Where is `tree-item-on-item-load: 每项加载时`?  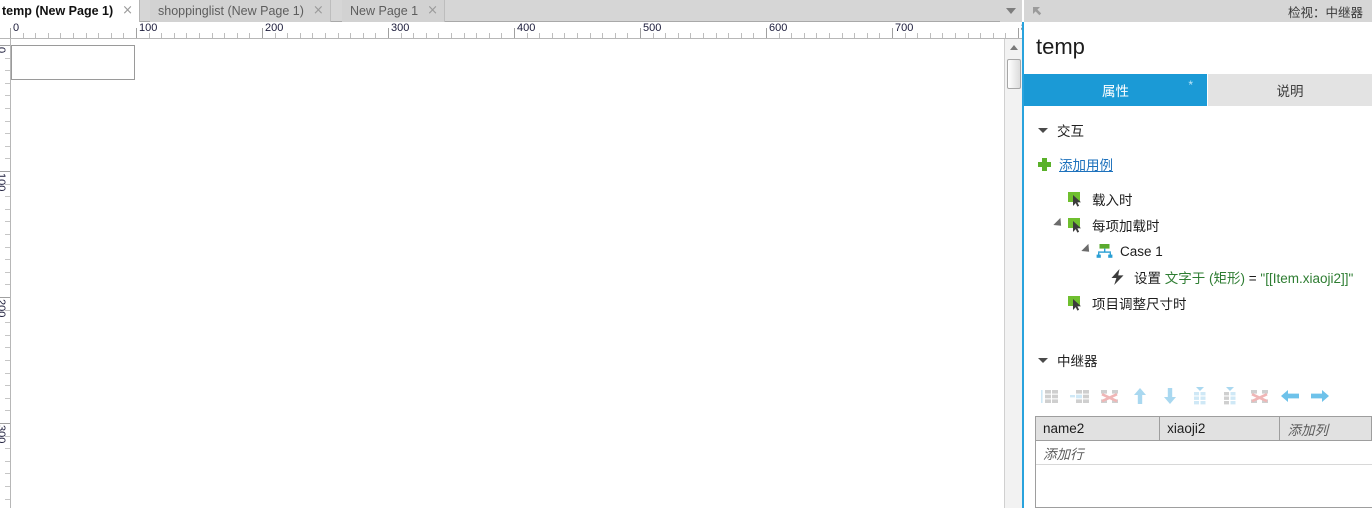
tree-item-on-item-load: 每项加载时 is located at coordinates (1198, 225).